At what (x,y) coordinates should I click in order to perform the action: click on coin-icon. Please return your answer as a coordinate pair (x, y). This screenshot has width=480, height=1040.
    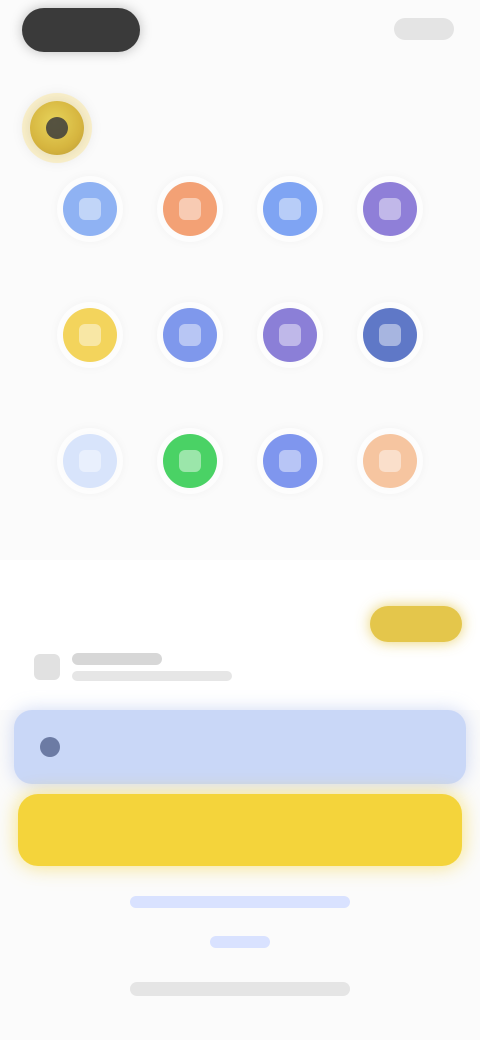
    Looking at the image, I should click on (57, 128).